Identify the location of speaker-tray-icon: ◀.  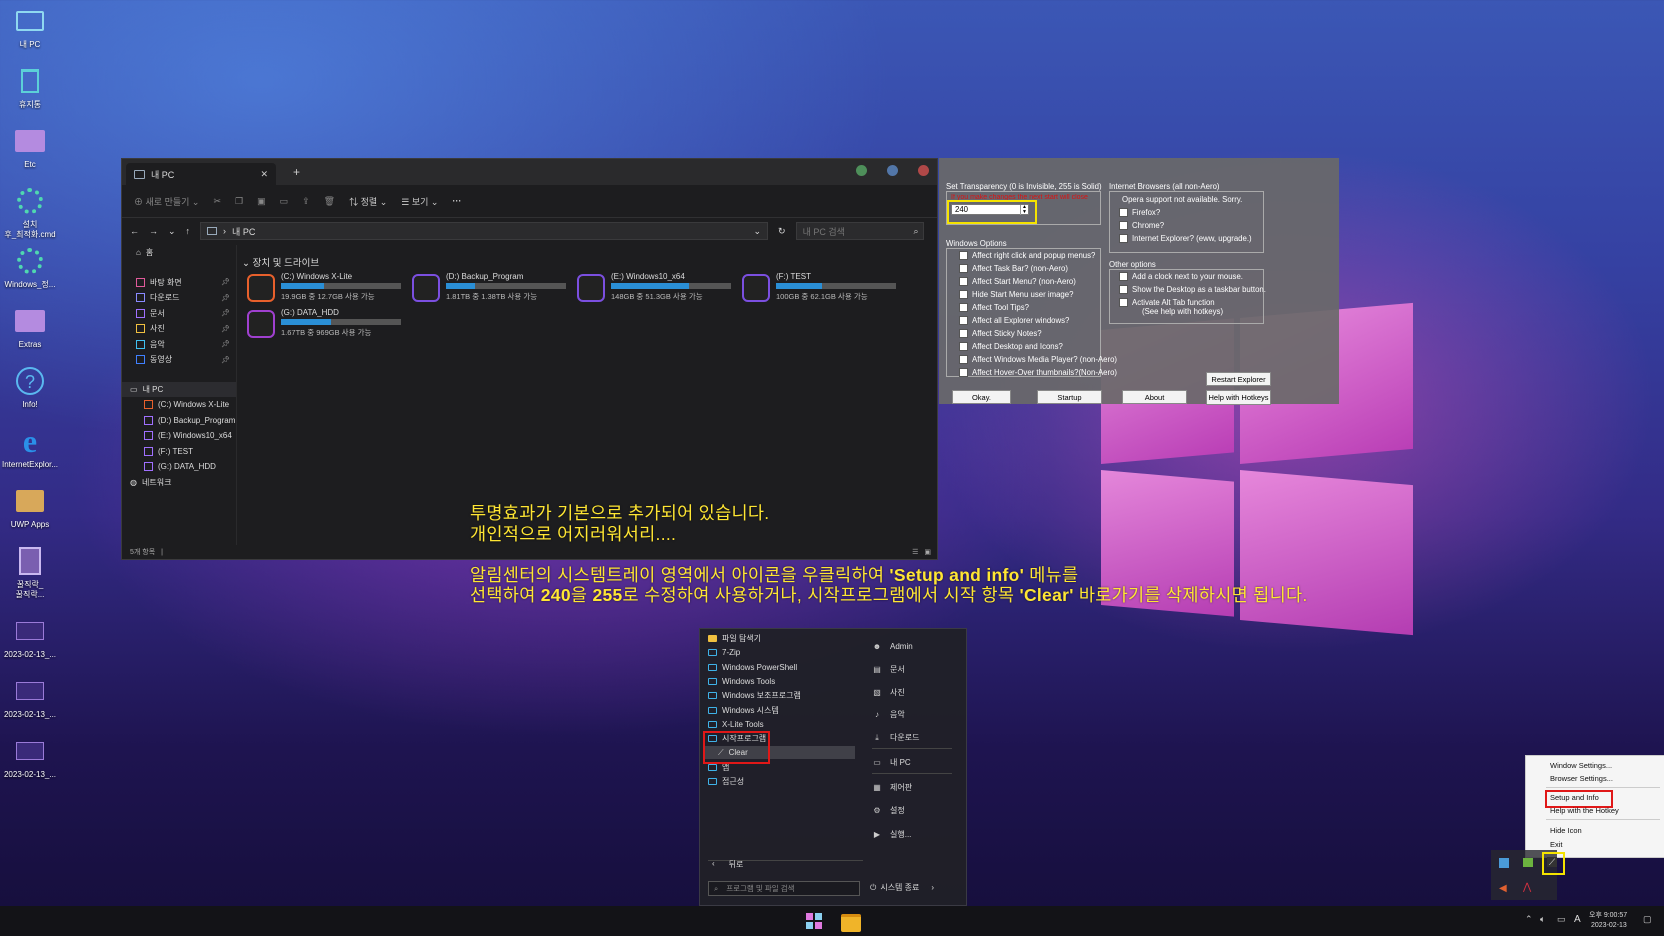
(1503, 888).